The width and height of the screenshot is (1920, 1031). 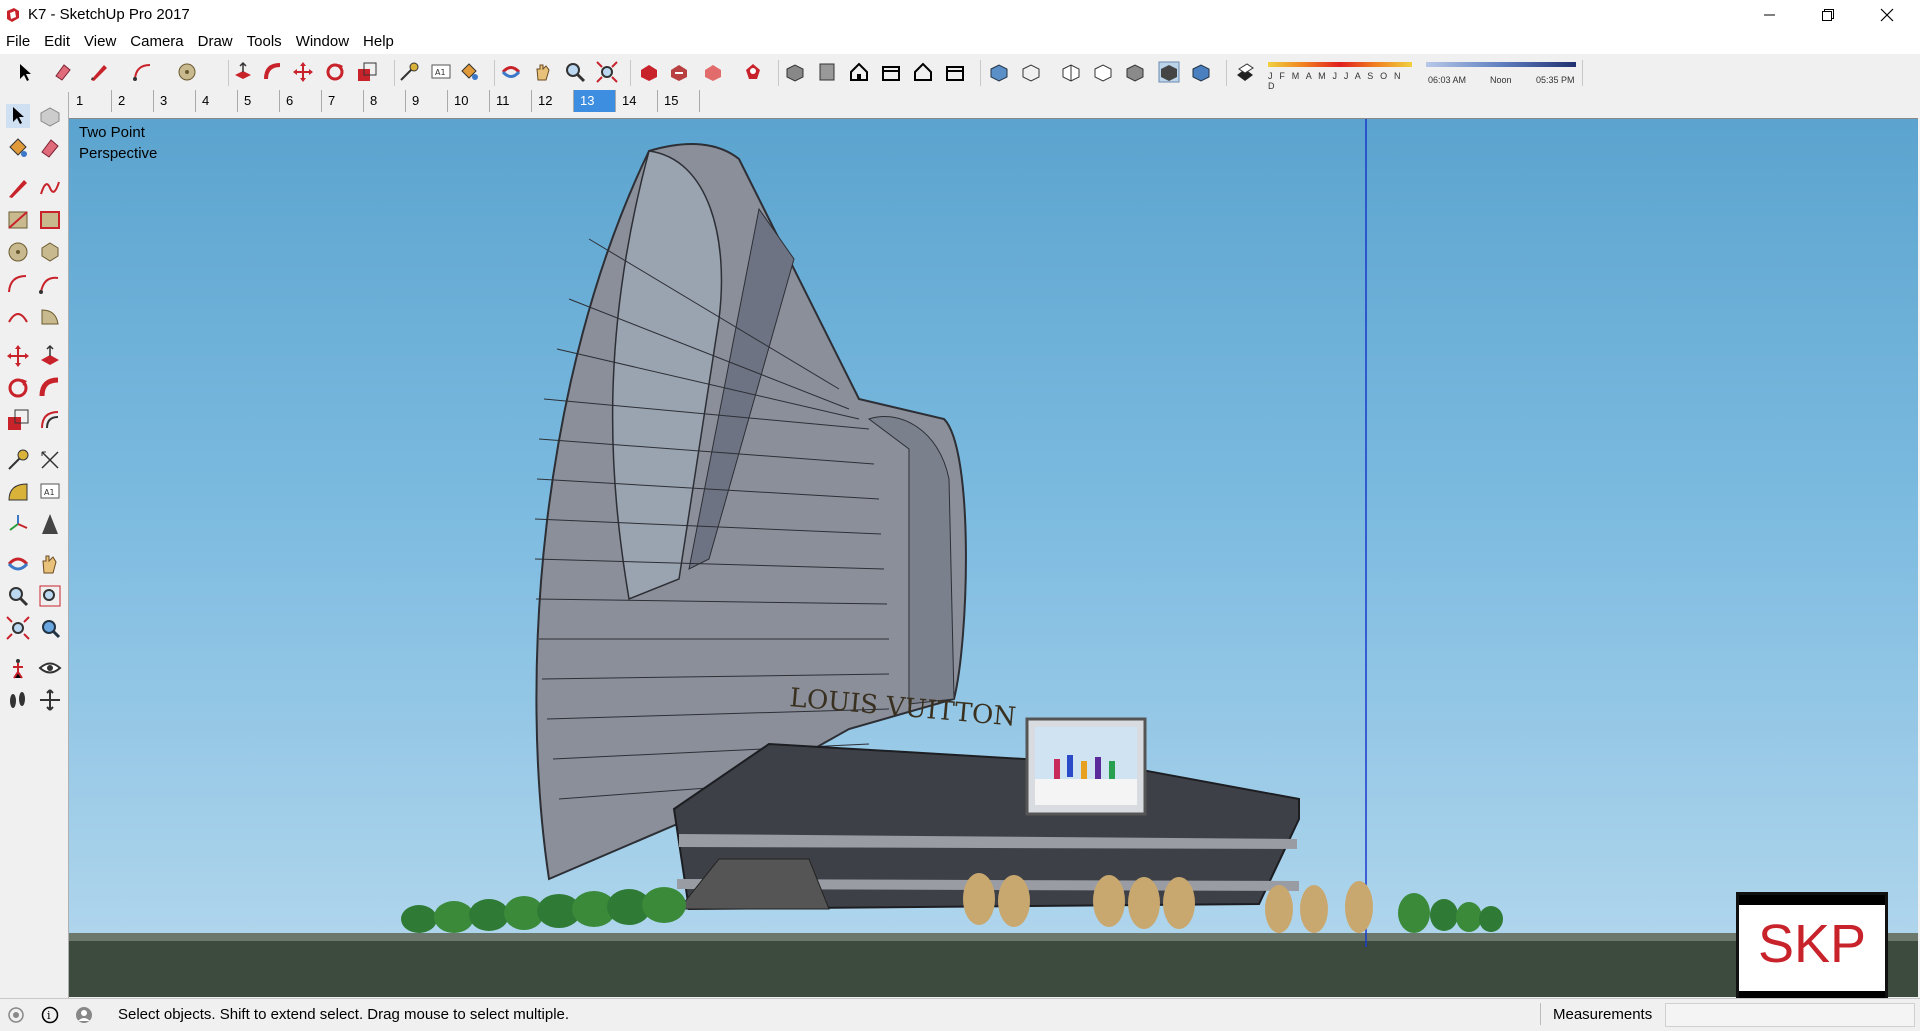 What do you see at coordinates (16, 1015) in the screenshot?
I see `geolocation-icon` at bounding box center [16, 1015].